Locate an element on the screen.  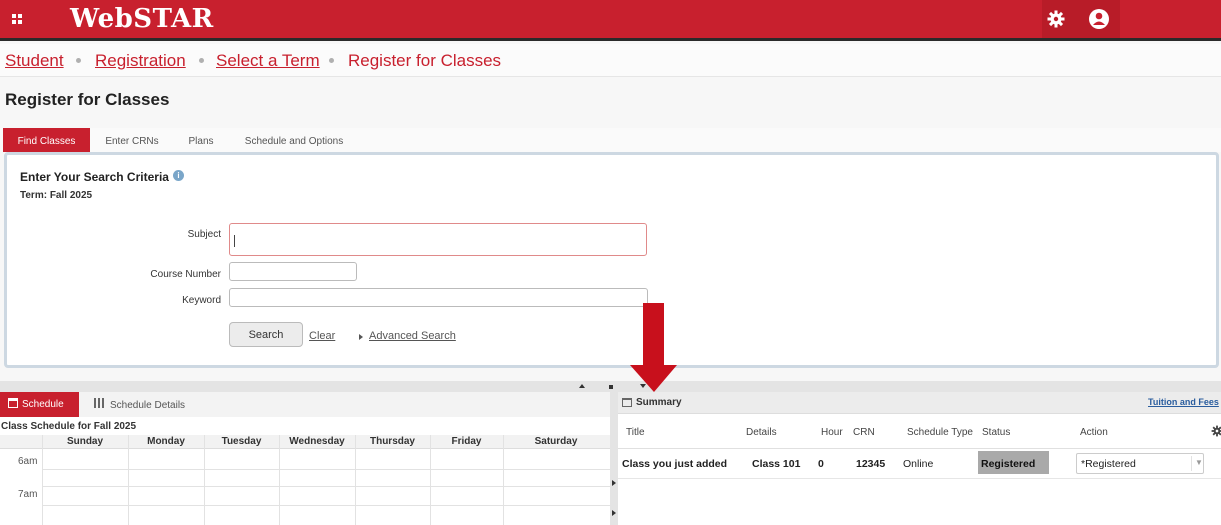
day-sunday: Sunday is located at coordinates (85, 441).